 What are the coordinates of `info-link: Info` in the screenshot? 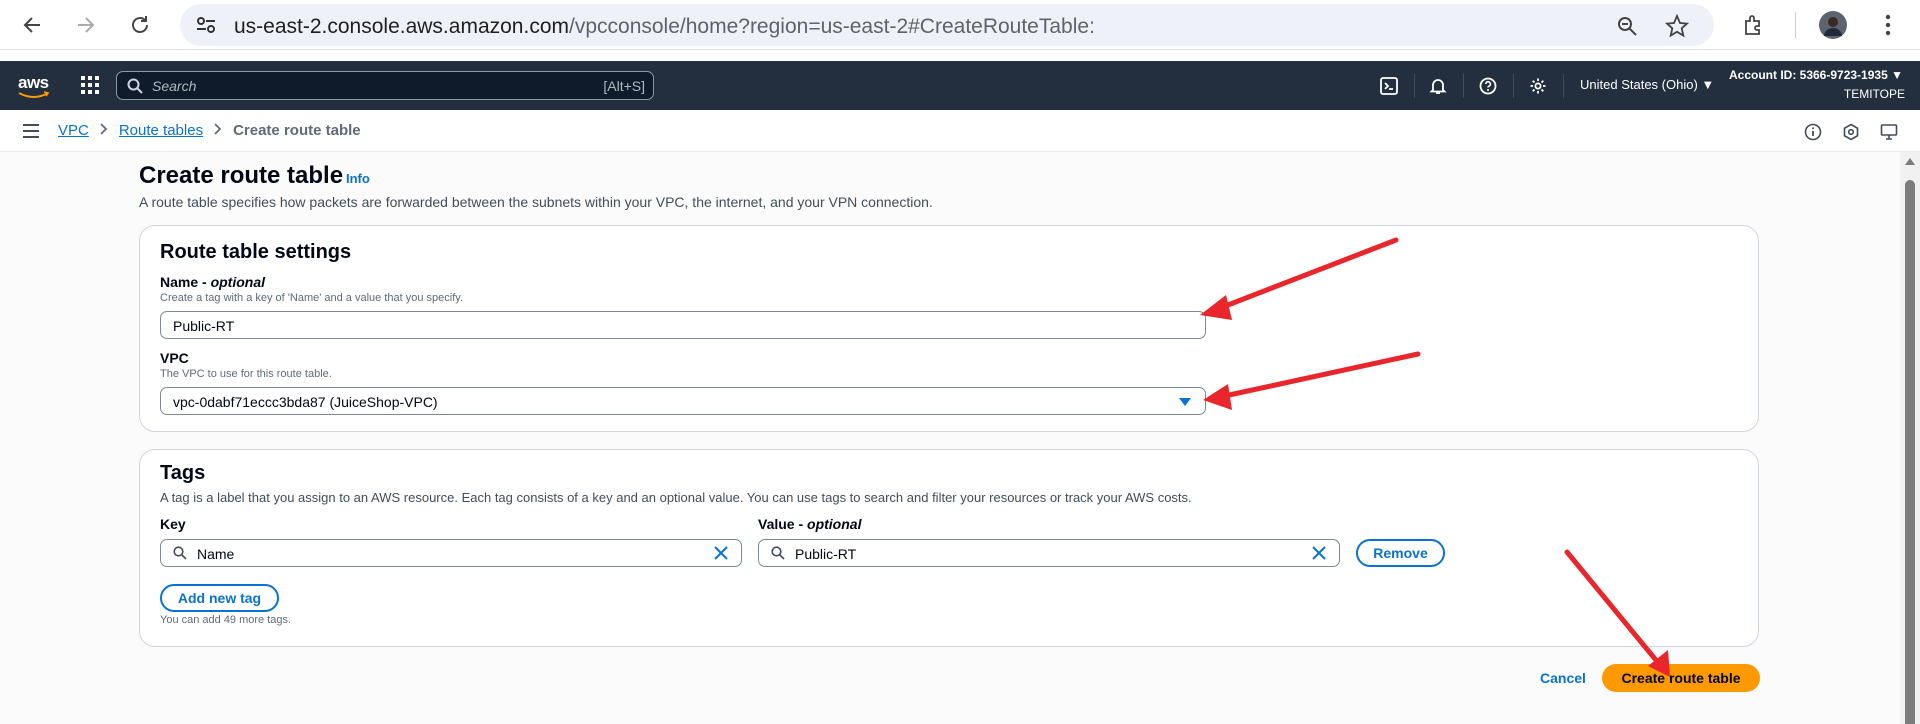 It's located at (358, 178).